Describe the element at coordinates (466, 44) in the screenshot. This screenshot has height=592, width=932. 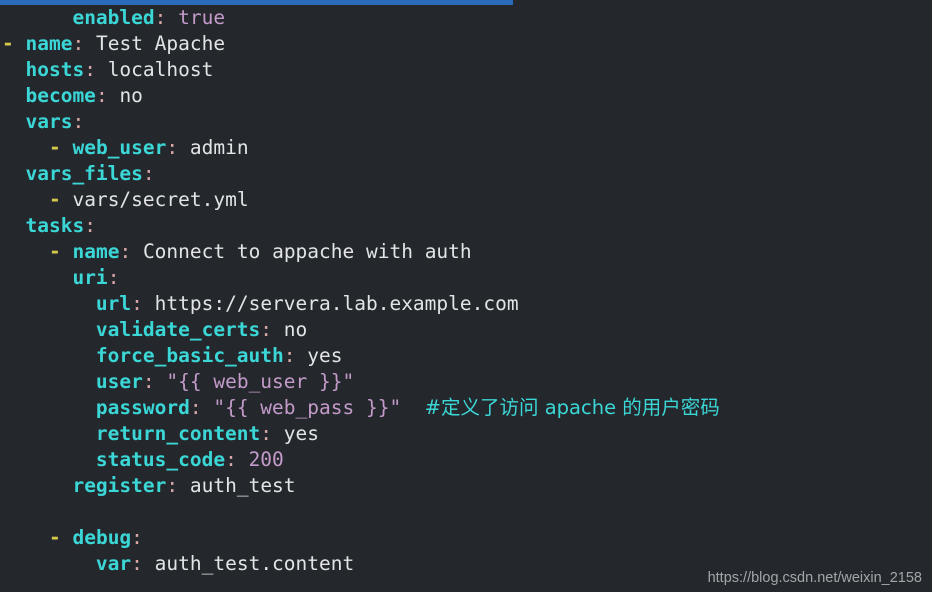
I see `code-line: - name: Test Apache` at that location.